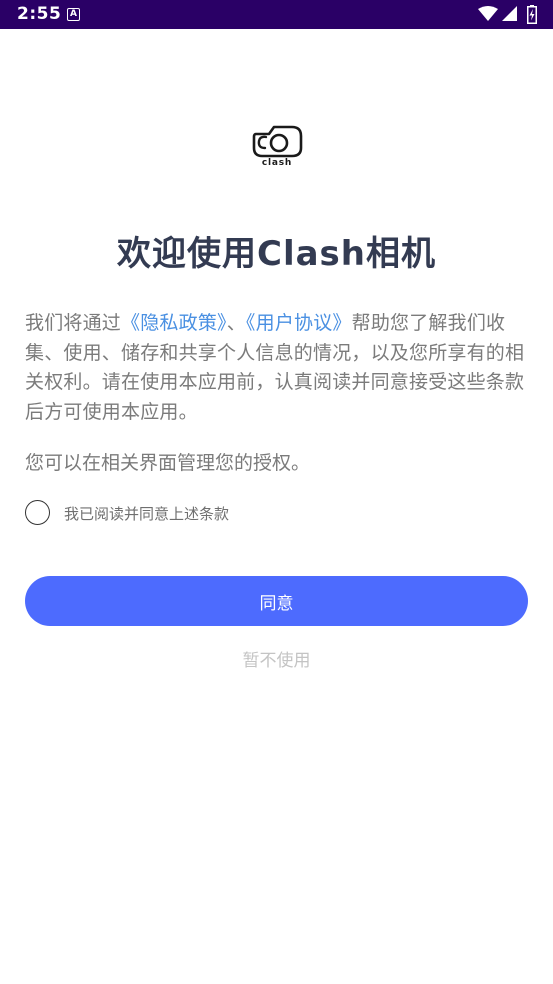 This screenshot has width=553, height=984. Describe the element at coordinates (277, 162) in the screenshot. I see `logo-text: clash` at that location.